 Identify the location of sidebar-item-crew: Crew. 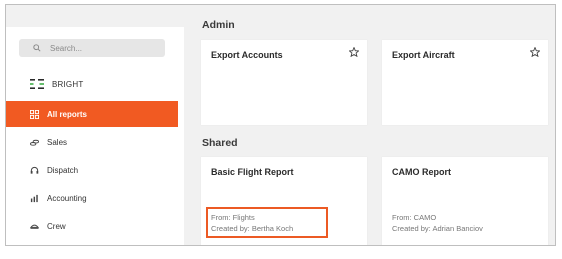
(92, 226).